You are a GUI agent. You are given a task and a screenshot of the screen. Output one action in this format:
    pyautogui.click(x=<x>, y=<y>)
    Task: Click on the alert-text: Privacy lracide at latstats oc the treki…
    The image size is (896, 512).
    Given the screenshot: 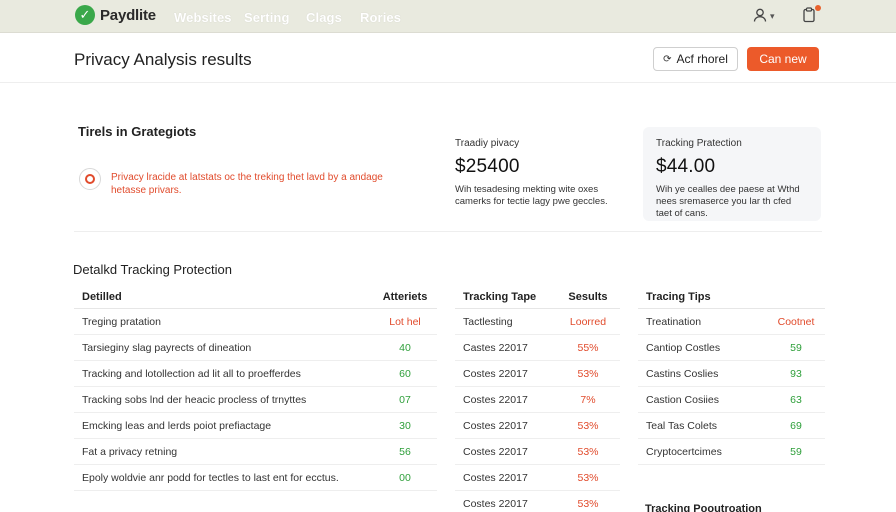 What is the action you would take?
    pyautogui.click(x=247, y=184)
    